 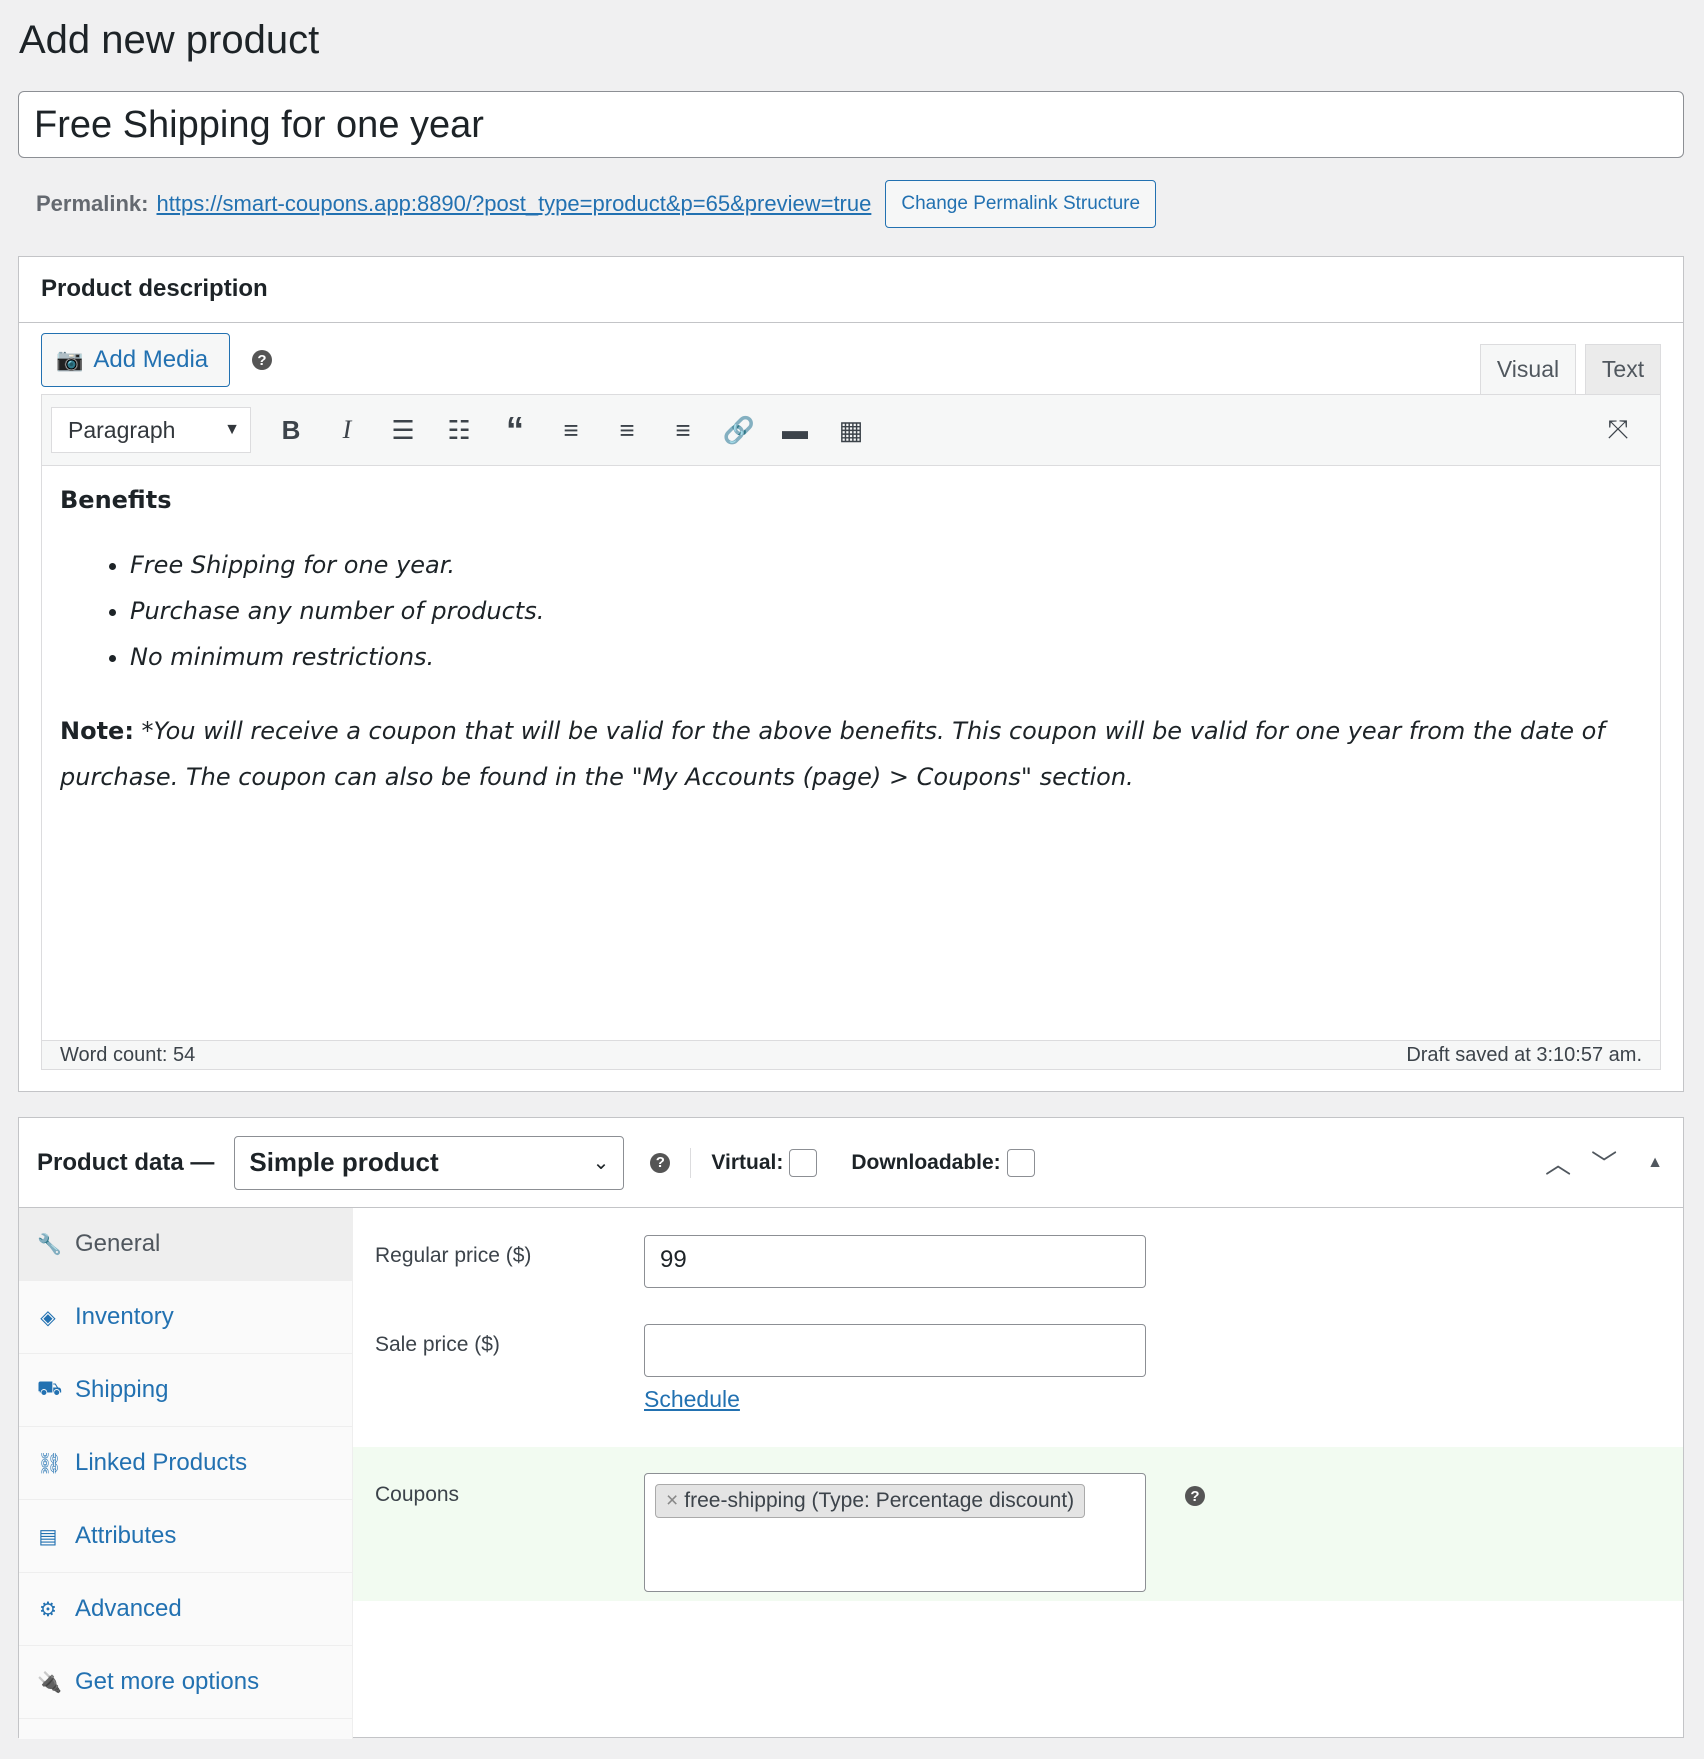 I want to click on downloadable-checkbox, so click(x=1020, y=1162).